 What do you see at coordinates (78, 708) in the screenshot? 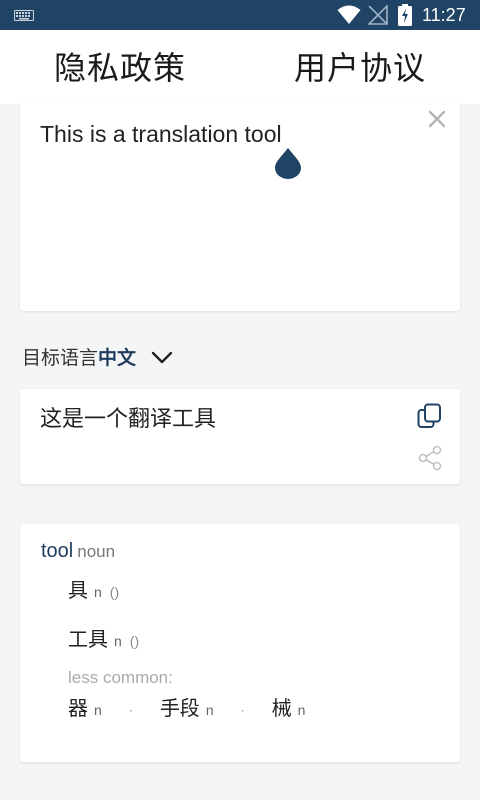
I see `less-common-word: 器` at bounding box center [78, 708].